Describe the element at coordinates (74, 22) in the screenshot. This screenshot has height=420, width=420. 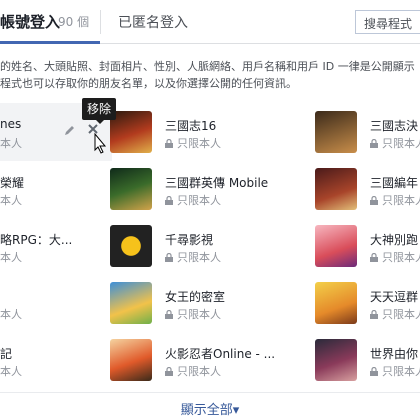
I see `tab-logged-in-count: 90 個` at that location.